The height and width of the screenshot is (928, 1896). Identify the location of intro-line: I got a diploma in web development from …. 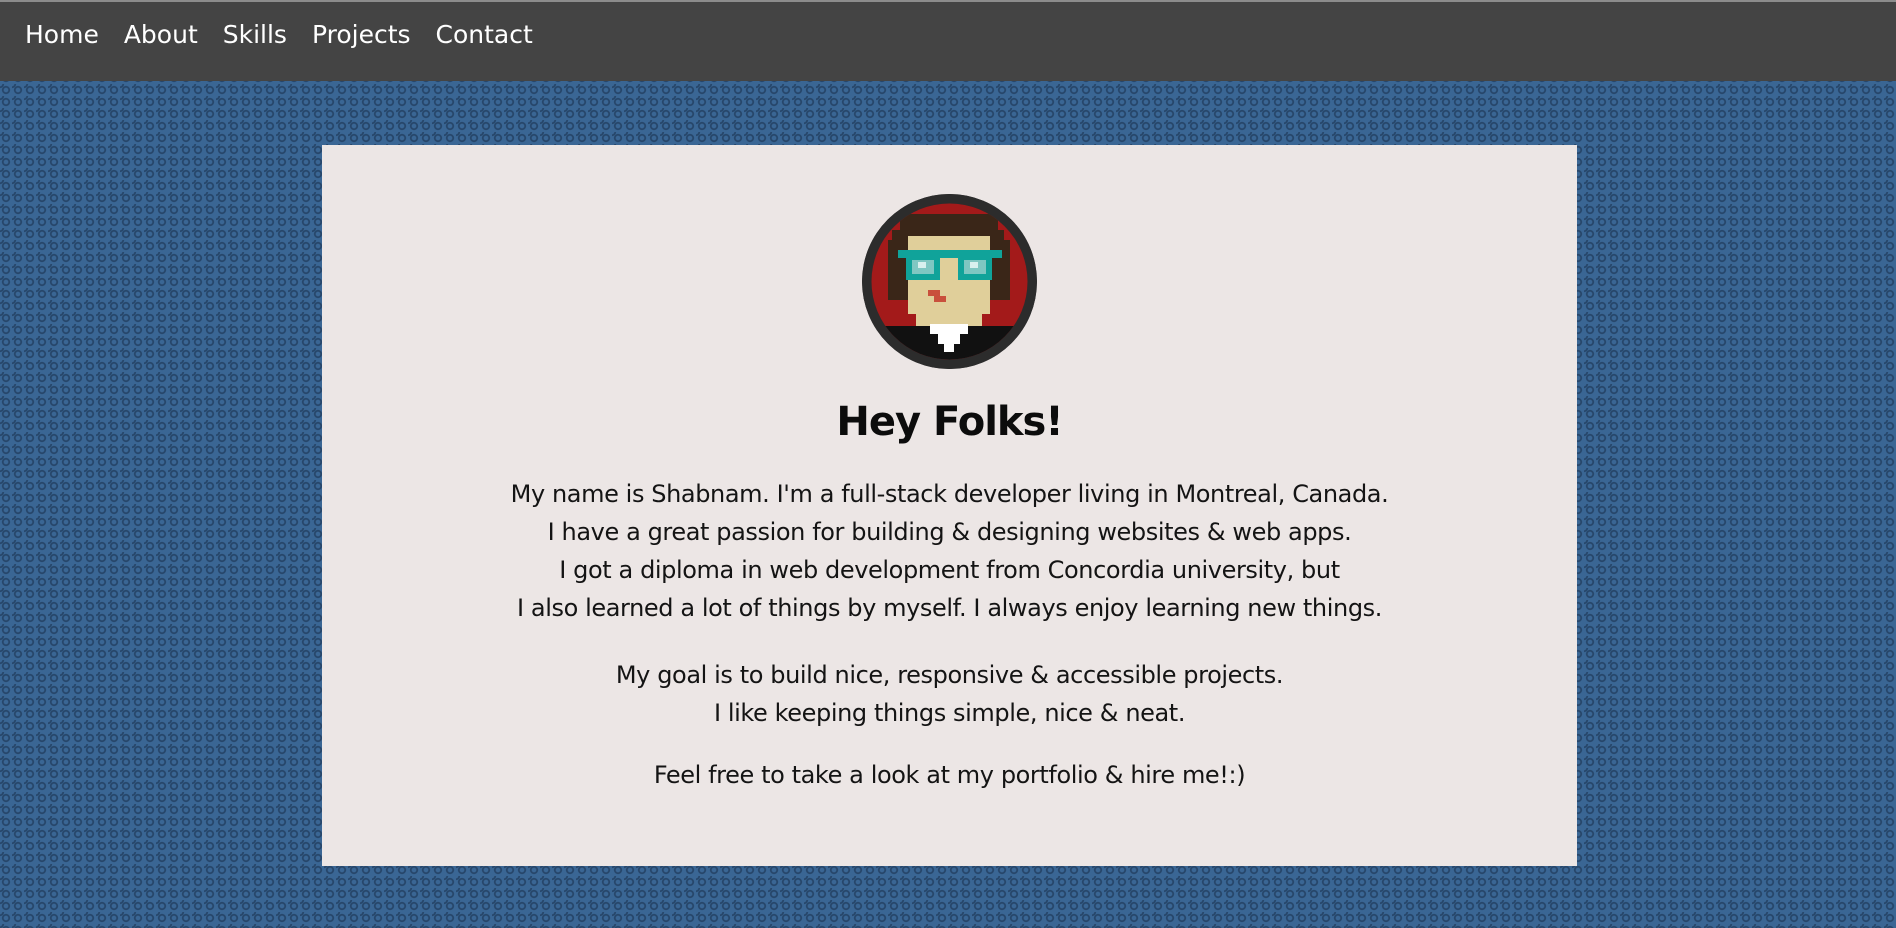
(949, 570).